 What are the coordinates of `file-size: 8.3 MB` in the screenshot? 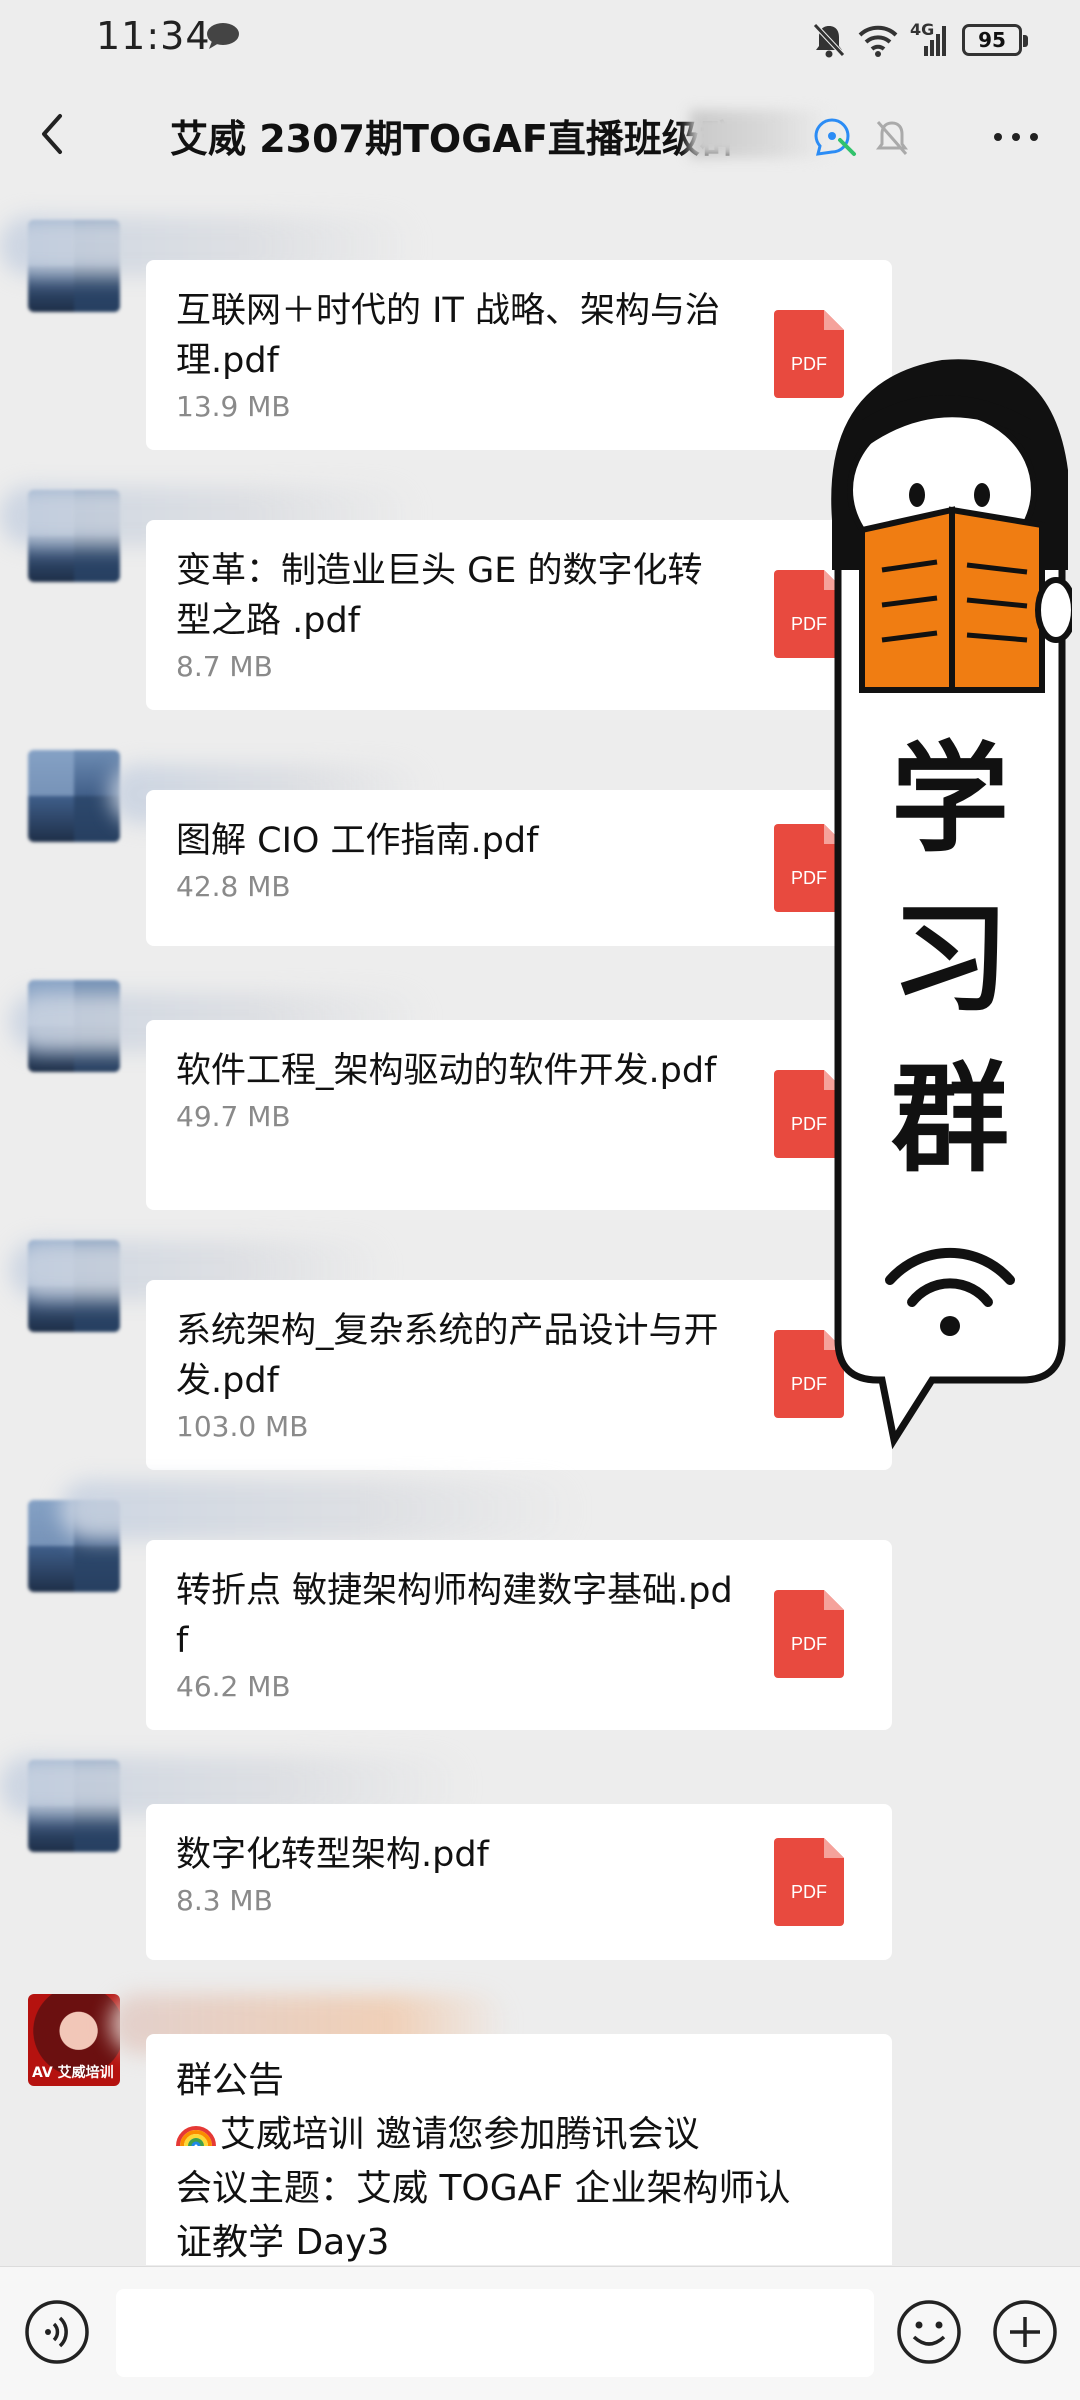 It's located at (224, 1900).